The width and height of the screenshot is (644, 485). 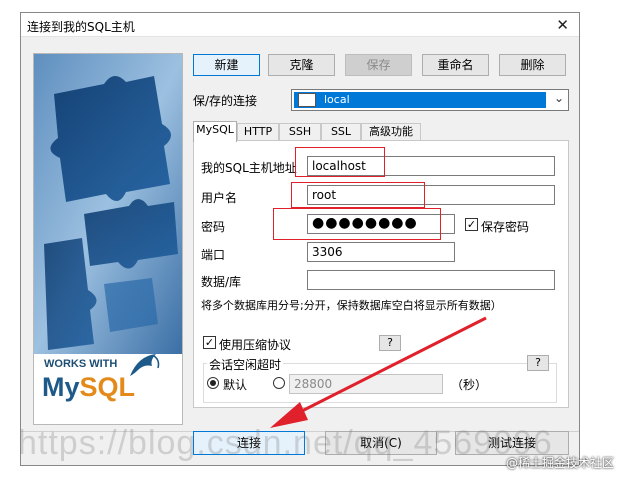 What do you see at coordinates (391, 132) in the screenshot?
I see `tab-advanced: 高级功能` at bounding box center [391, 132].